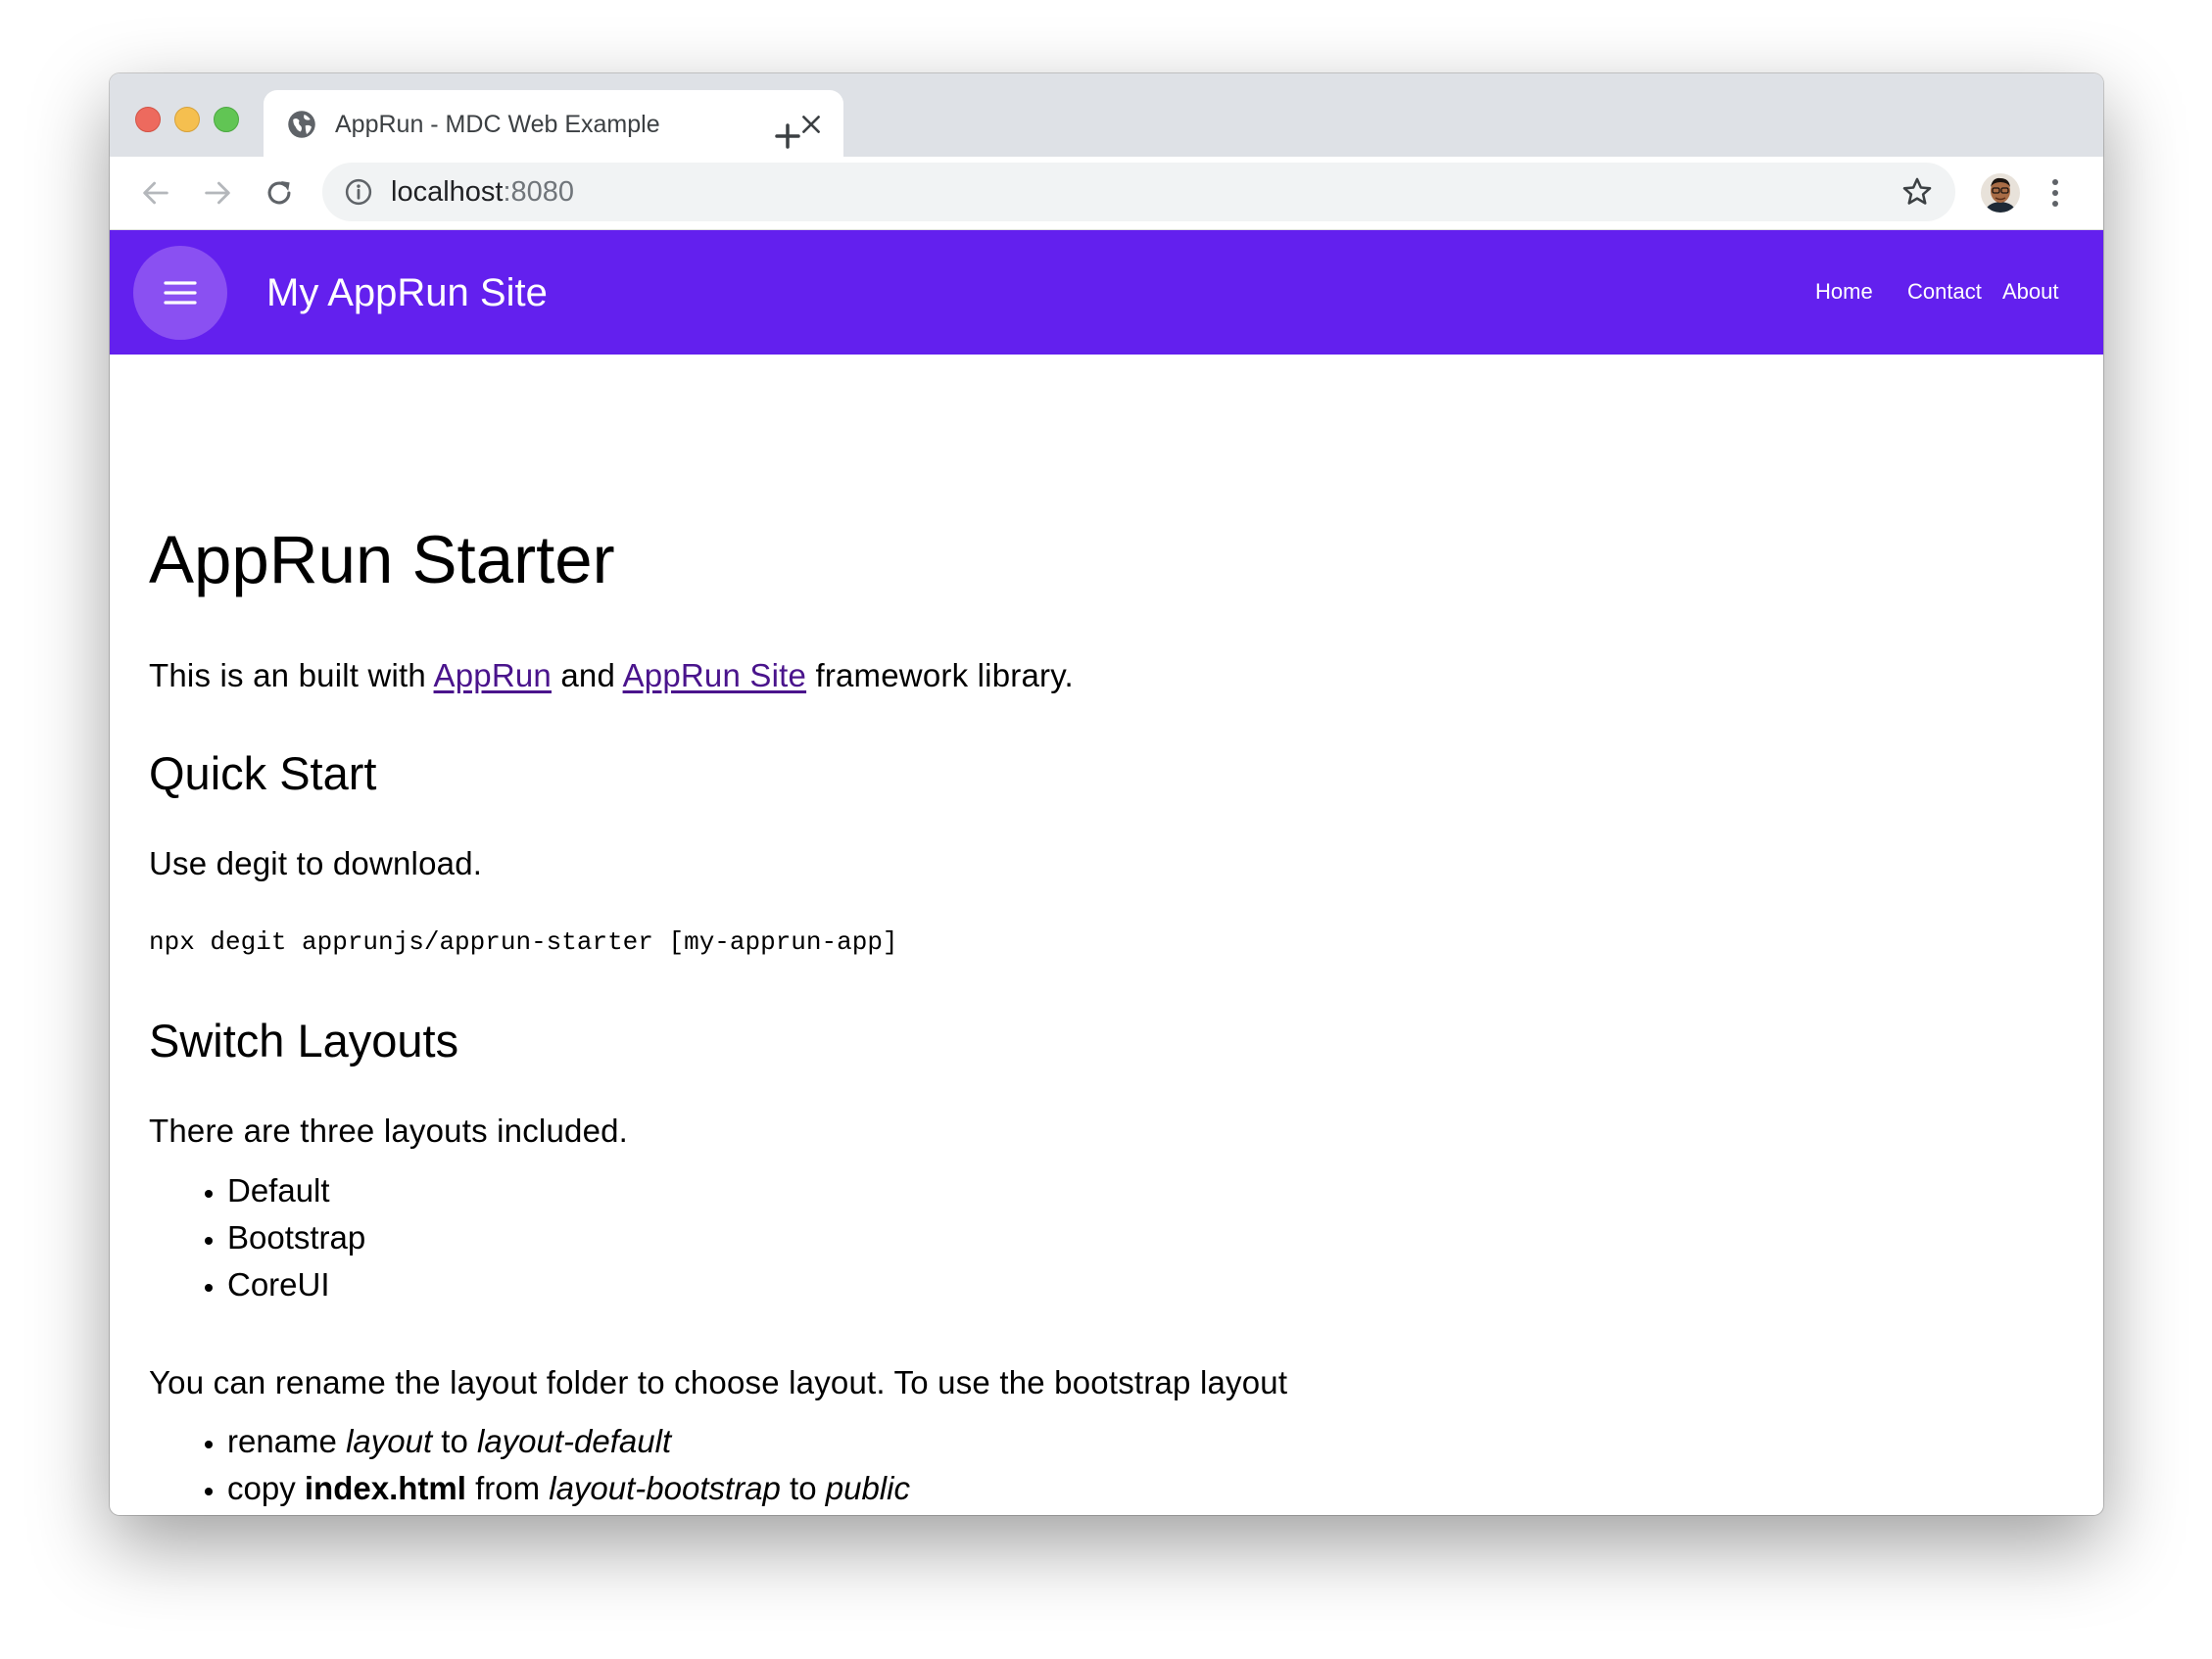 This screenshot has height=1659, width=2212. I want to click on globe-icon, so click(301, 124).